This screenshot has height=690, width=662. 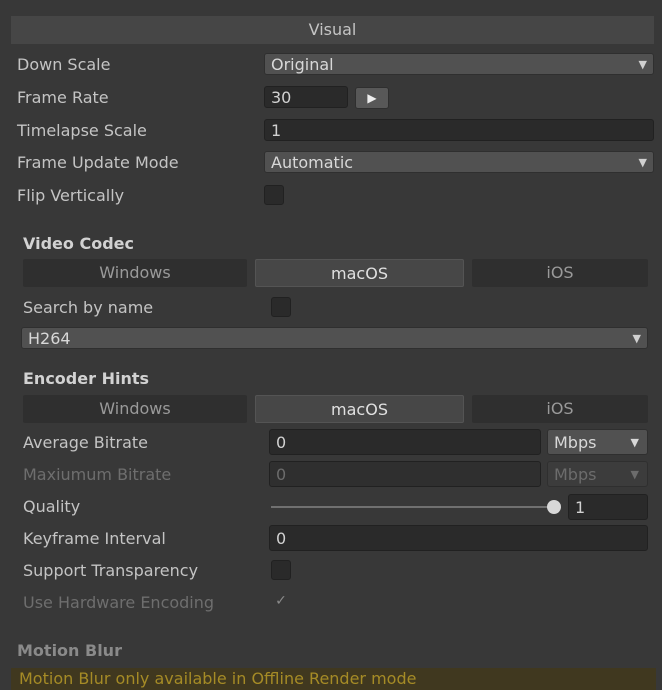 What do you see at coordinates (597, 442) in the screenshot?
I see `average-bitrate-unit-dropdown: Mbps ▼` at bounding box center [597, 442].